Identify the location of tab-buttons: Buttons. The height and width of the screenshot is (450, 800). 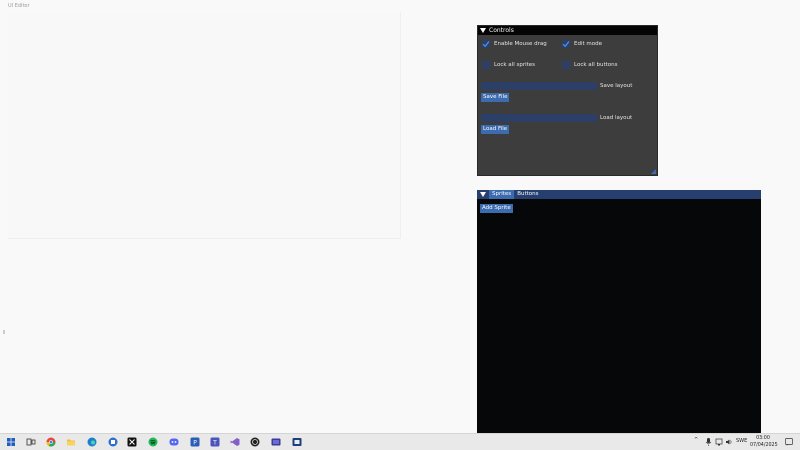
(527, 194).